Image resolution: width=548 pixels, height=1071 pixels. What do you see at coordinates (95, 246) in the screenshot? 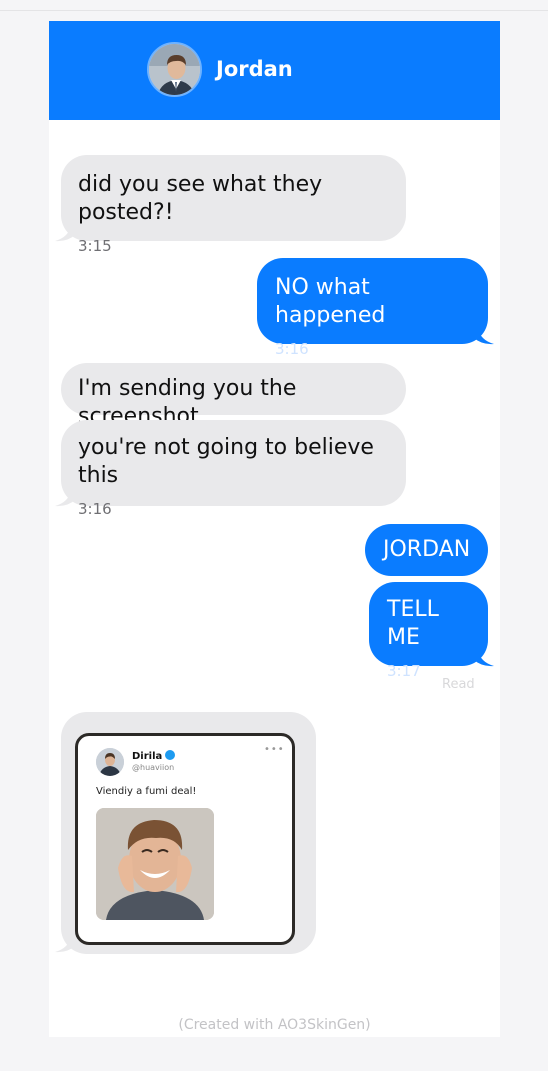
I see `message-time: 3:15` at bounding box center [95, 246].